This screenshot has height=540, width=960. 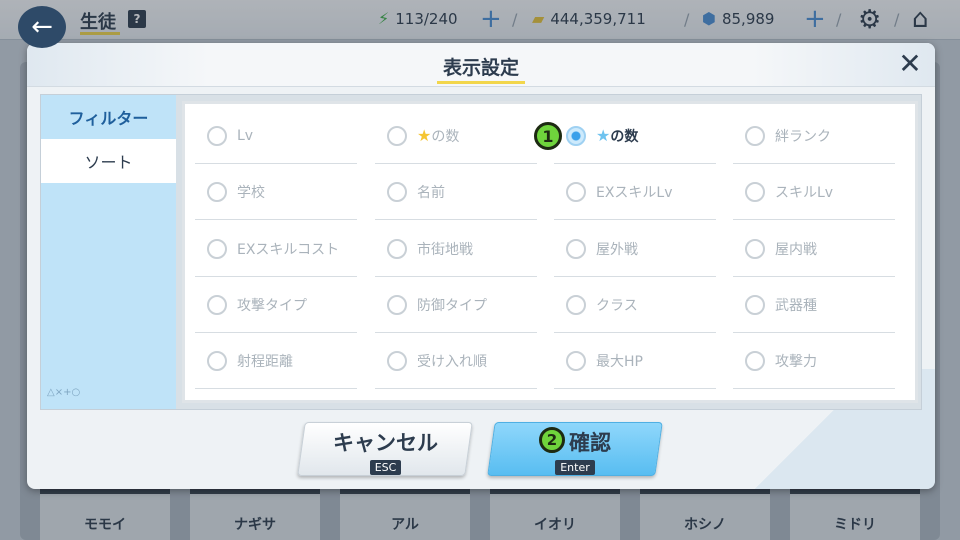 I want to click on option-label: 屋外戦, so click(x=617, y=249).